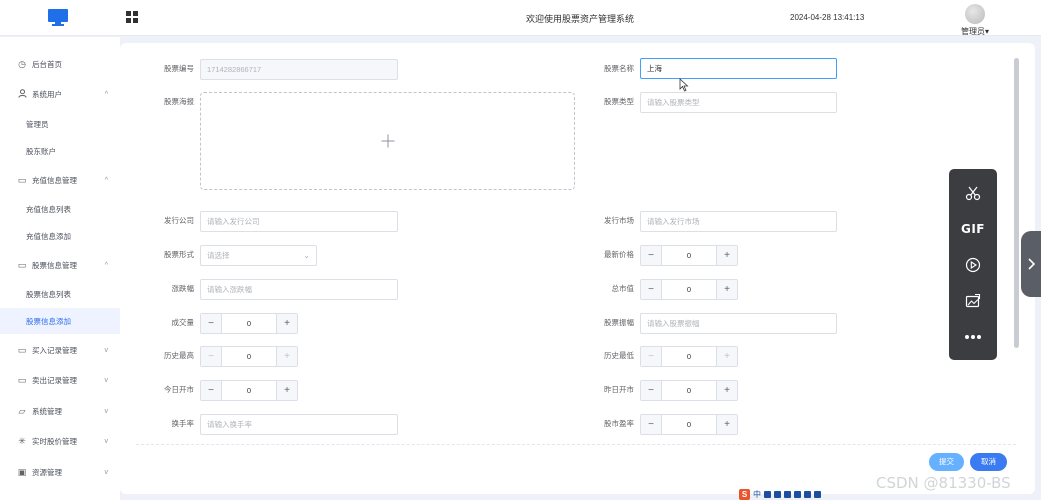  What do you see at coordinates (387, 141) in the screenshot?
I see `poster-upload` at bounding box center [387, 141].